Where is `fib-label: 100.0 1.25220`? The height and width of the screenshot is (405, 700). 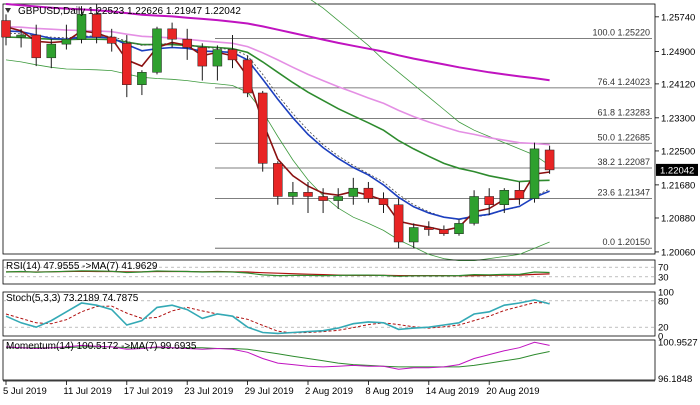 fib-label: 100.0 1.25220 is located at coordinates (621, 32).